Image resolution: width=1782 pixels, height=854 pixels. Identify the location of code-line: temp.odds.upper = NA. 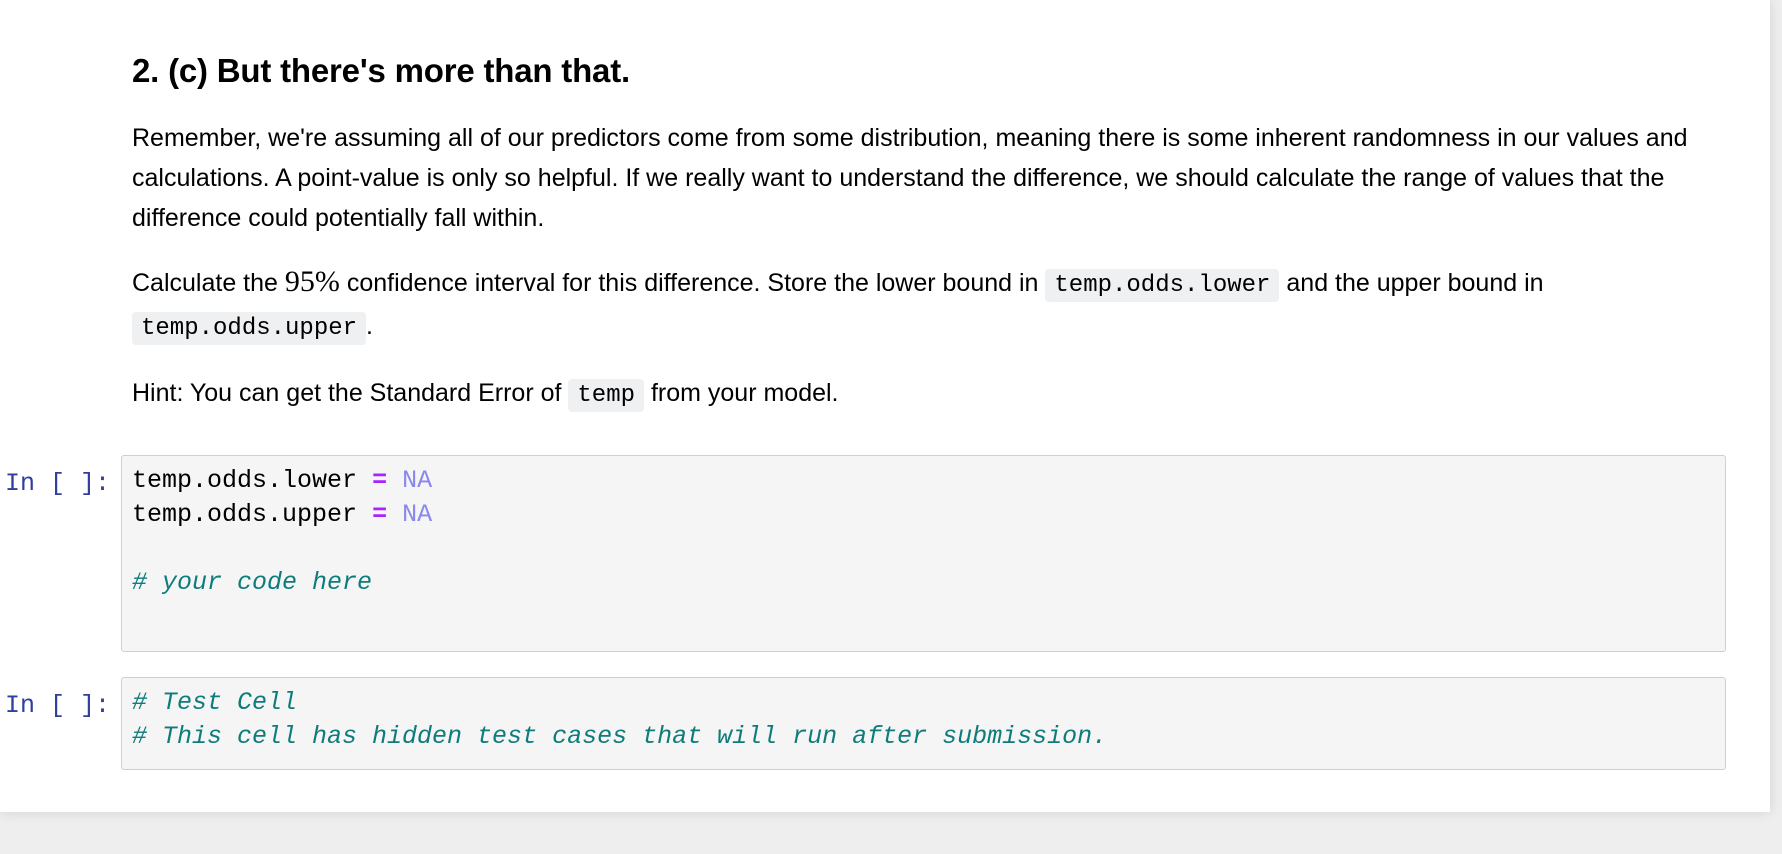
(282, 514).